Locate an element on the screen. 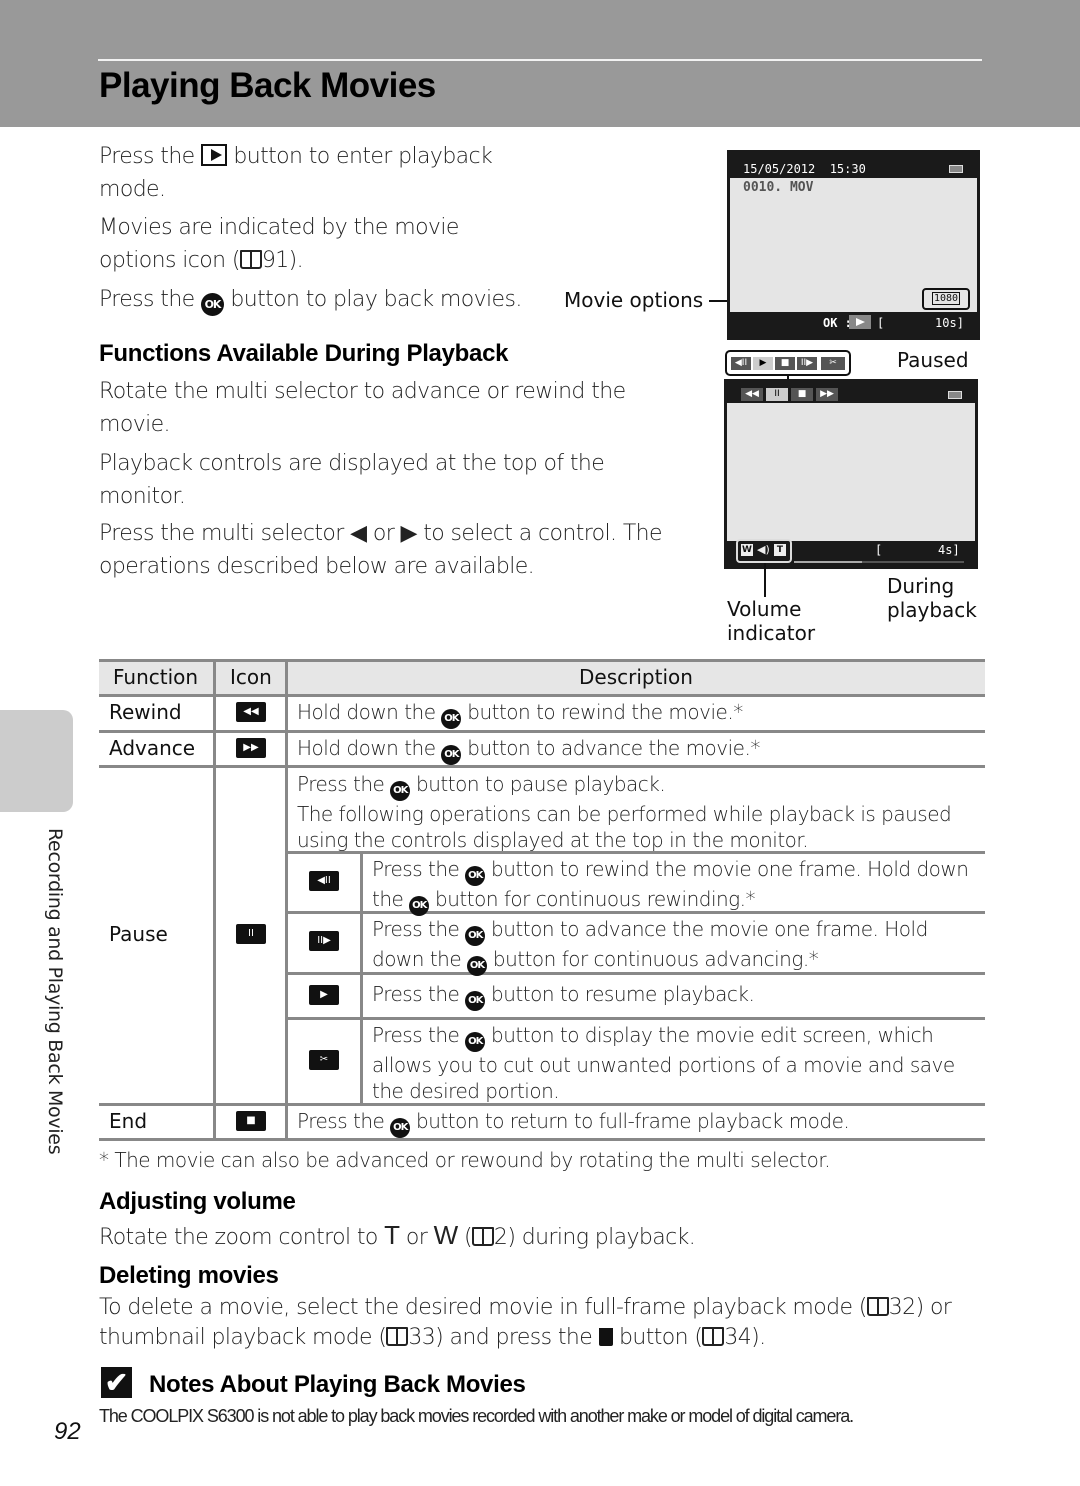 This screenshot has width=1080, height=1486. elapsed-time: 4s] is located at coordinates (949, 550).